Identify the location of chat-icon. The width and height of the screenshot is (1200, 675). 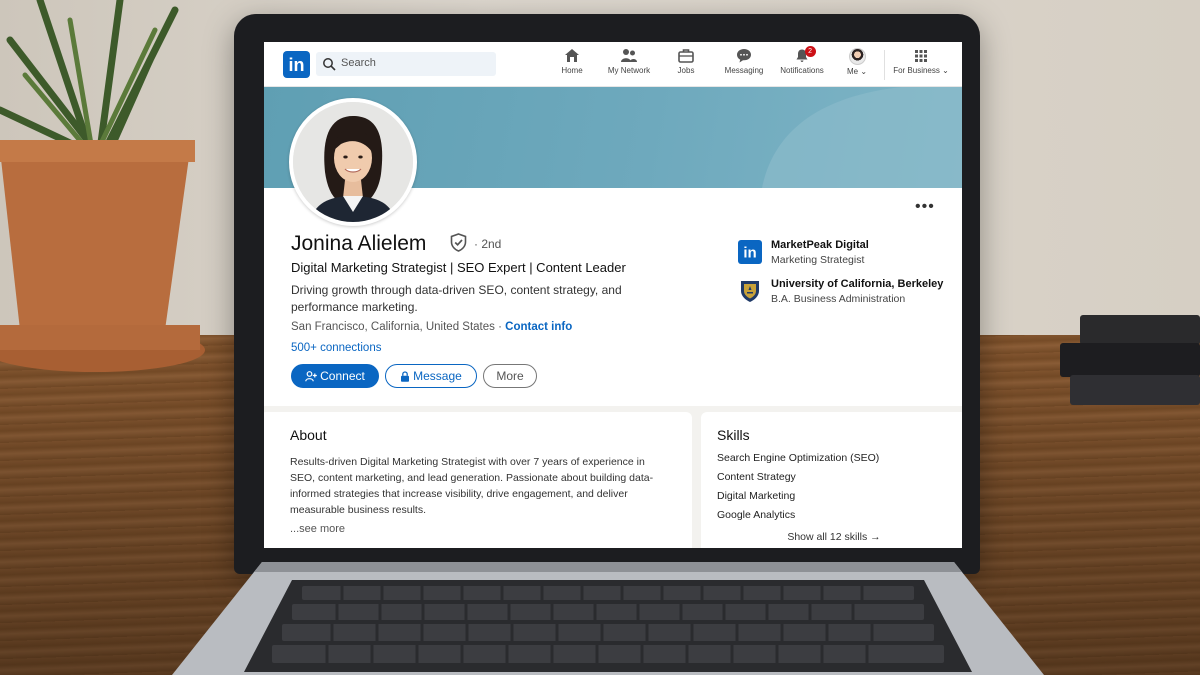
(744, 56).